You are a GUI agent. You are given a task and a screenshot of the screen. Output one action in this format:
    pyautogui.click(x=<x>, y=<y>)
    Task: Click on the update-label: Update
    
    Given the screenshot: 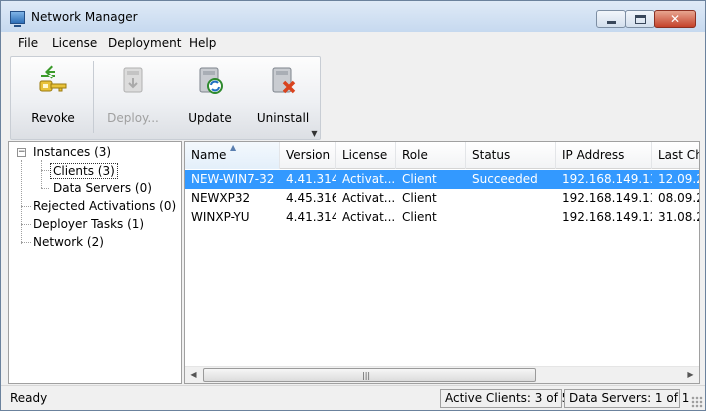 What is the action you would take?
    pyautogui.click(x=210, y=118)
    